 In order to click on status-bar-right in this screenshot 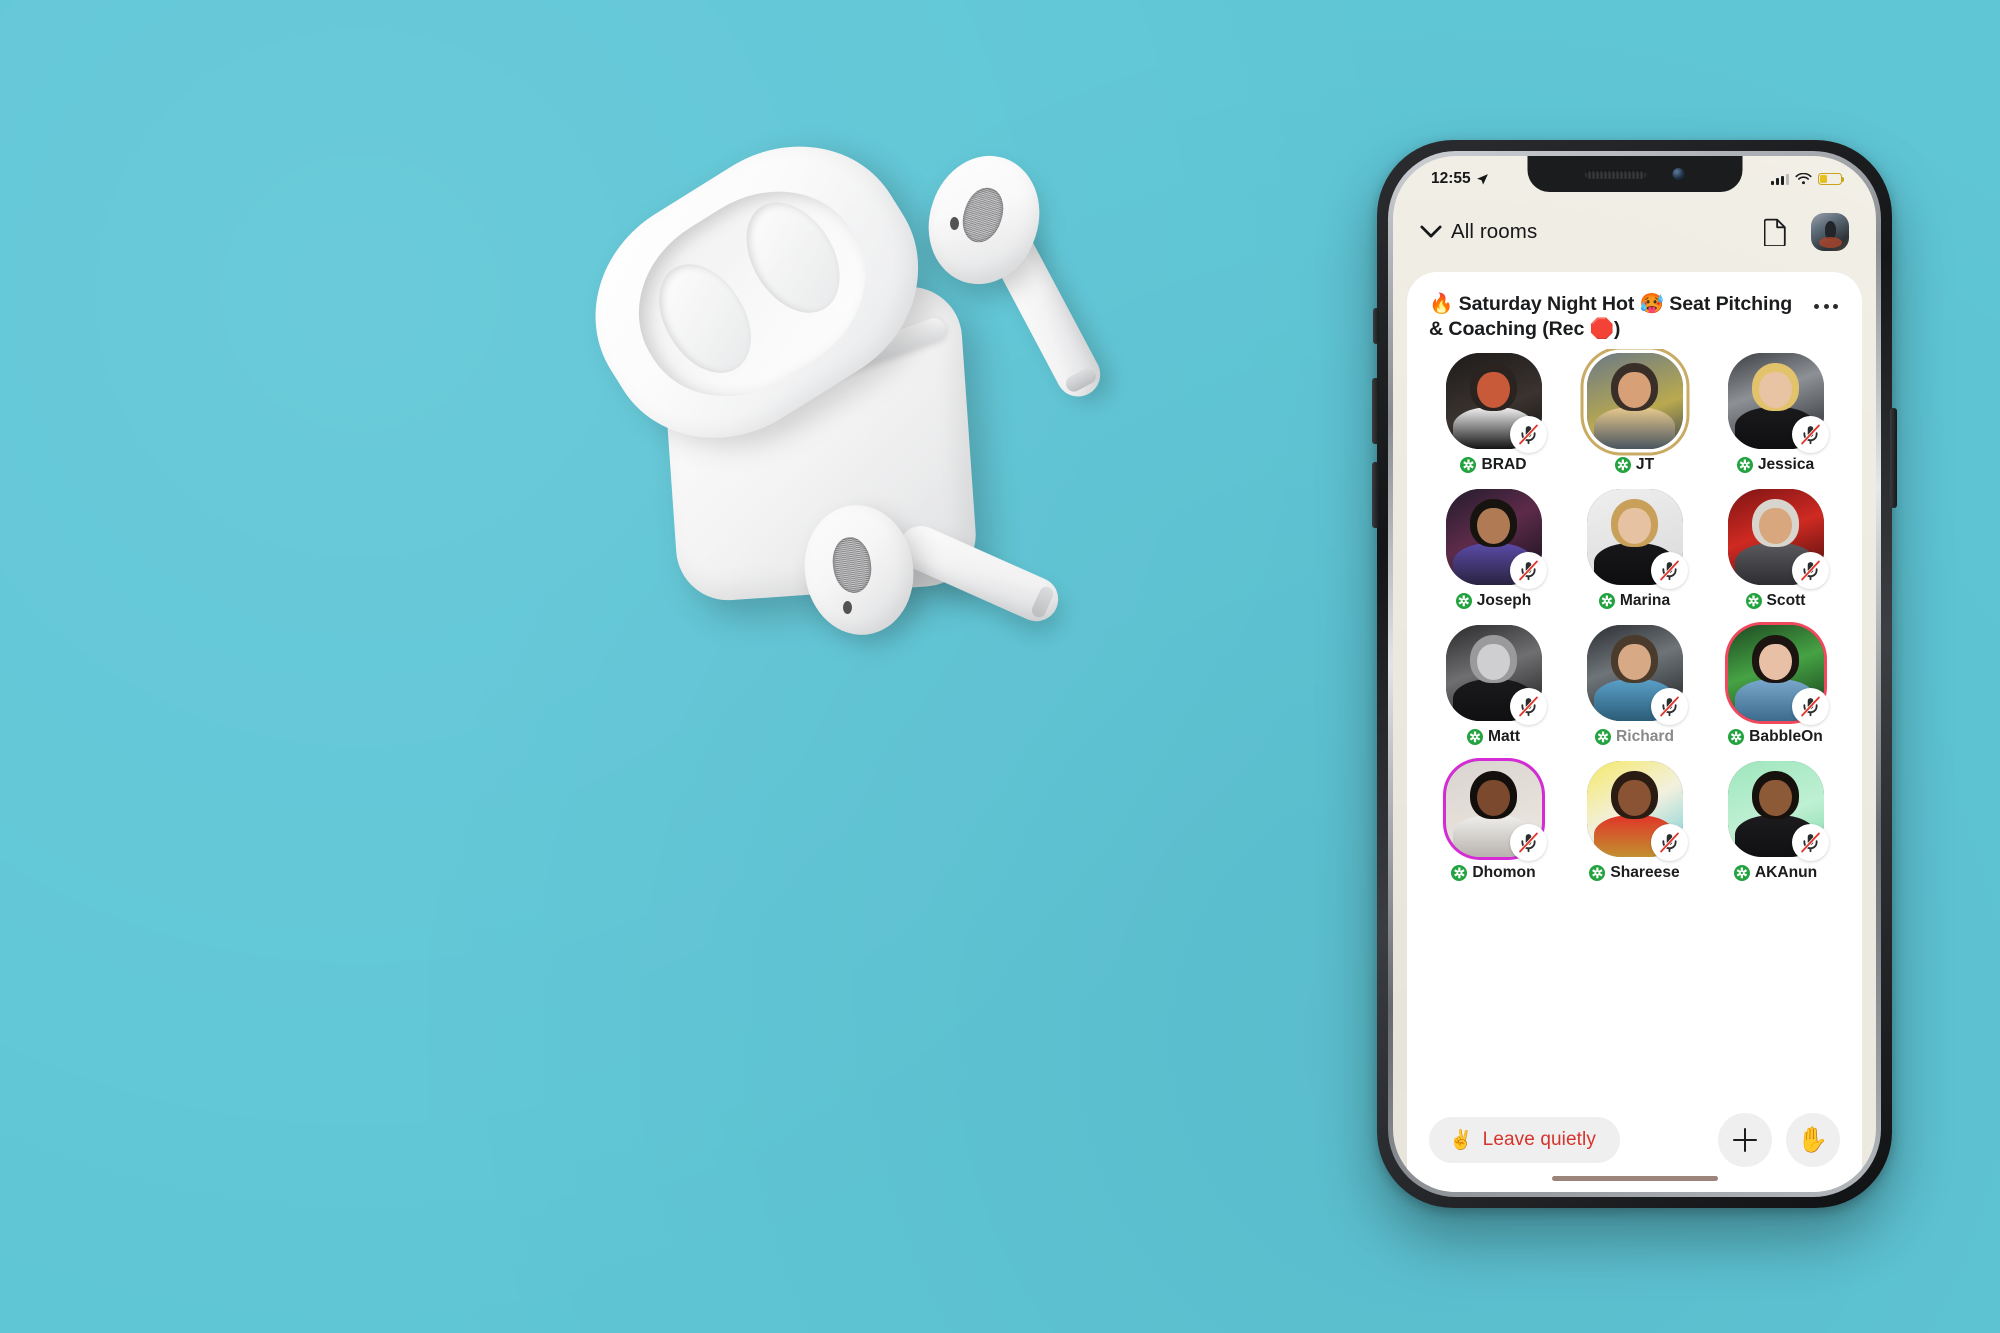, I will do `click(1808, 179)`.